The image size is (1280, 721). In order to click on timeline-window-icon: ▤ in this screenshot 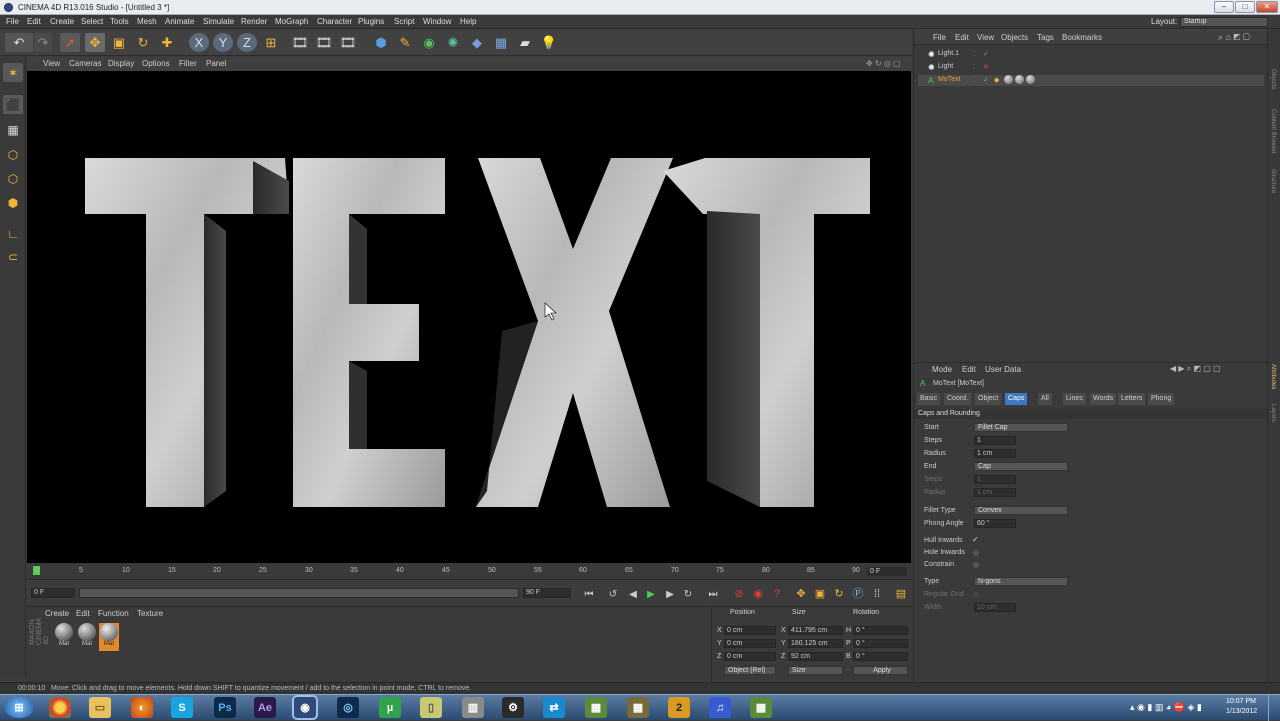, I will do `click(901, 594)`.